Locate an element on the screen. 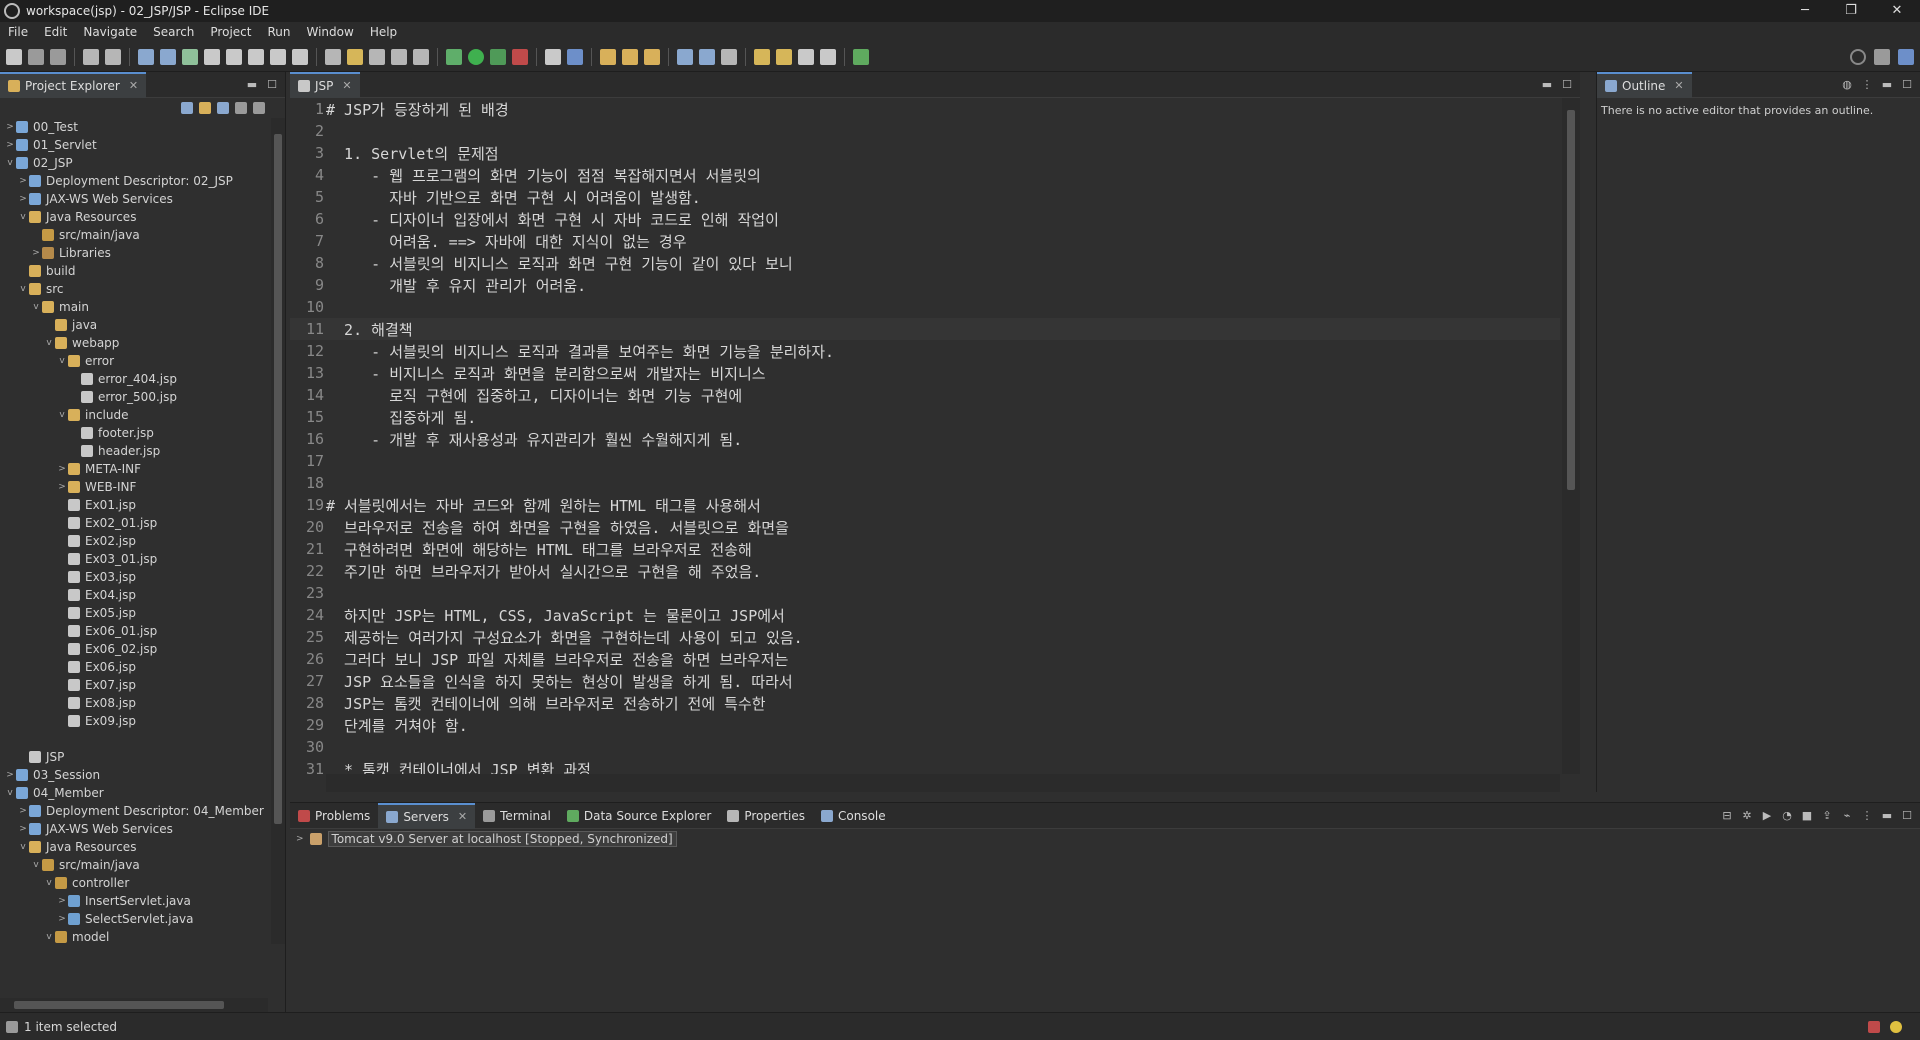 The width and height of the screenshot is (1920, 1040). code-line: 26 그러다 보니 JSP 파일 자체를 브라우저로 전송을 하면 브라우저는 is located at coordinates (925, 659).